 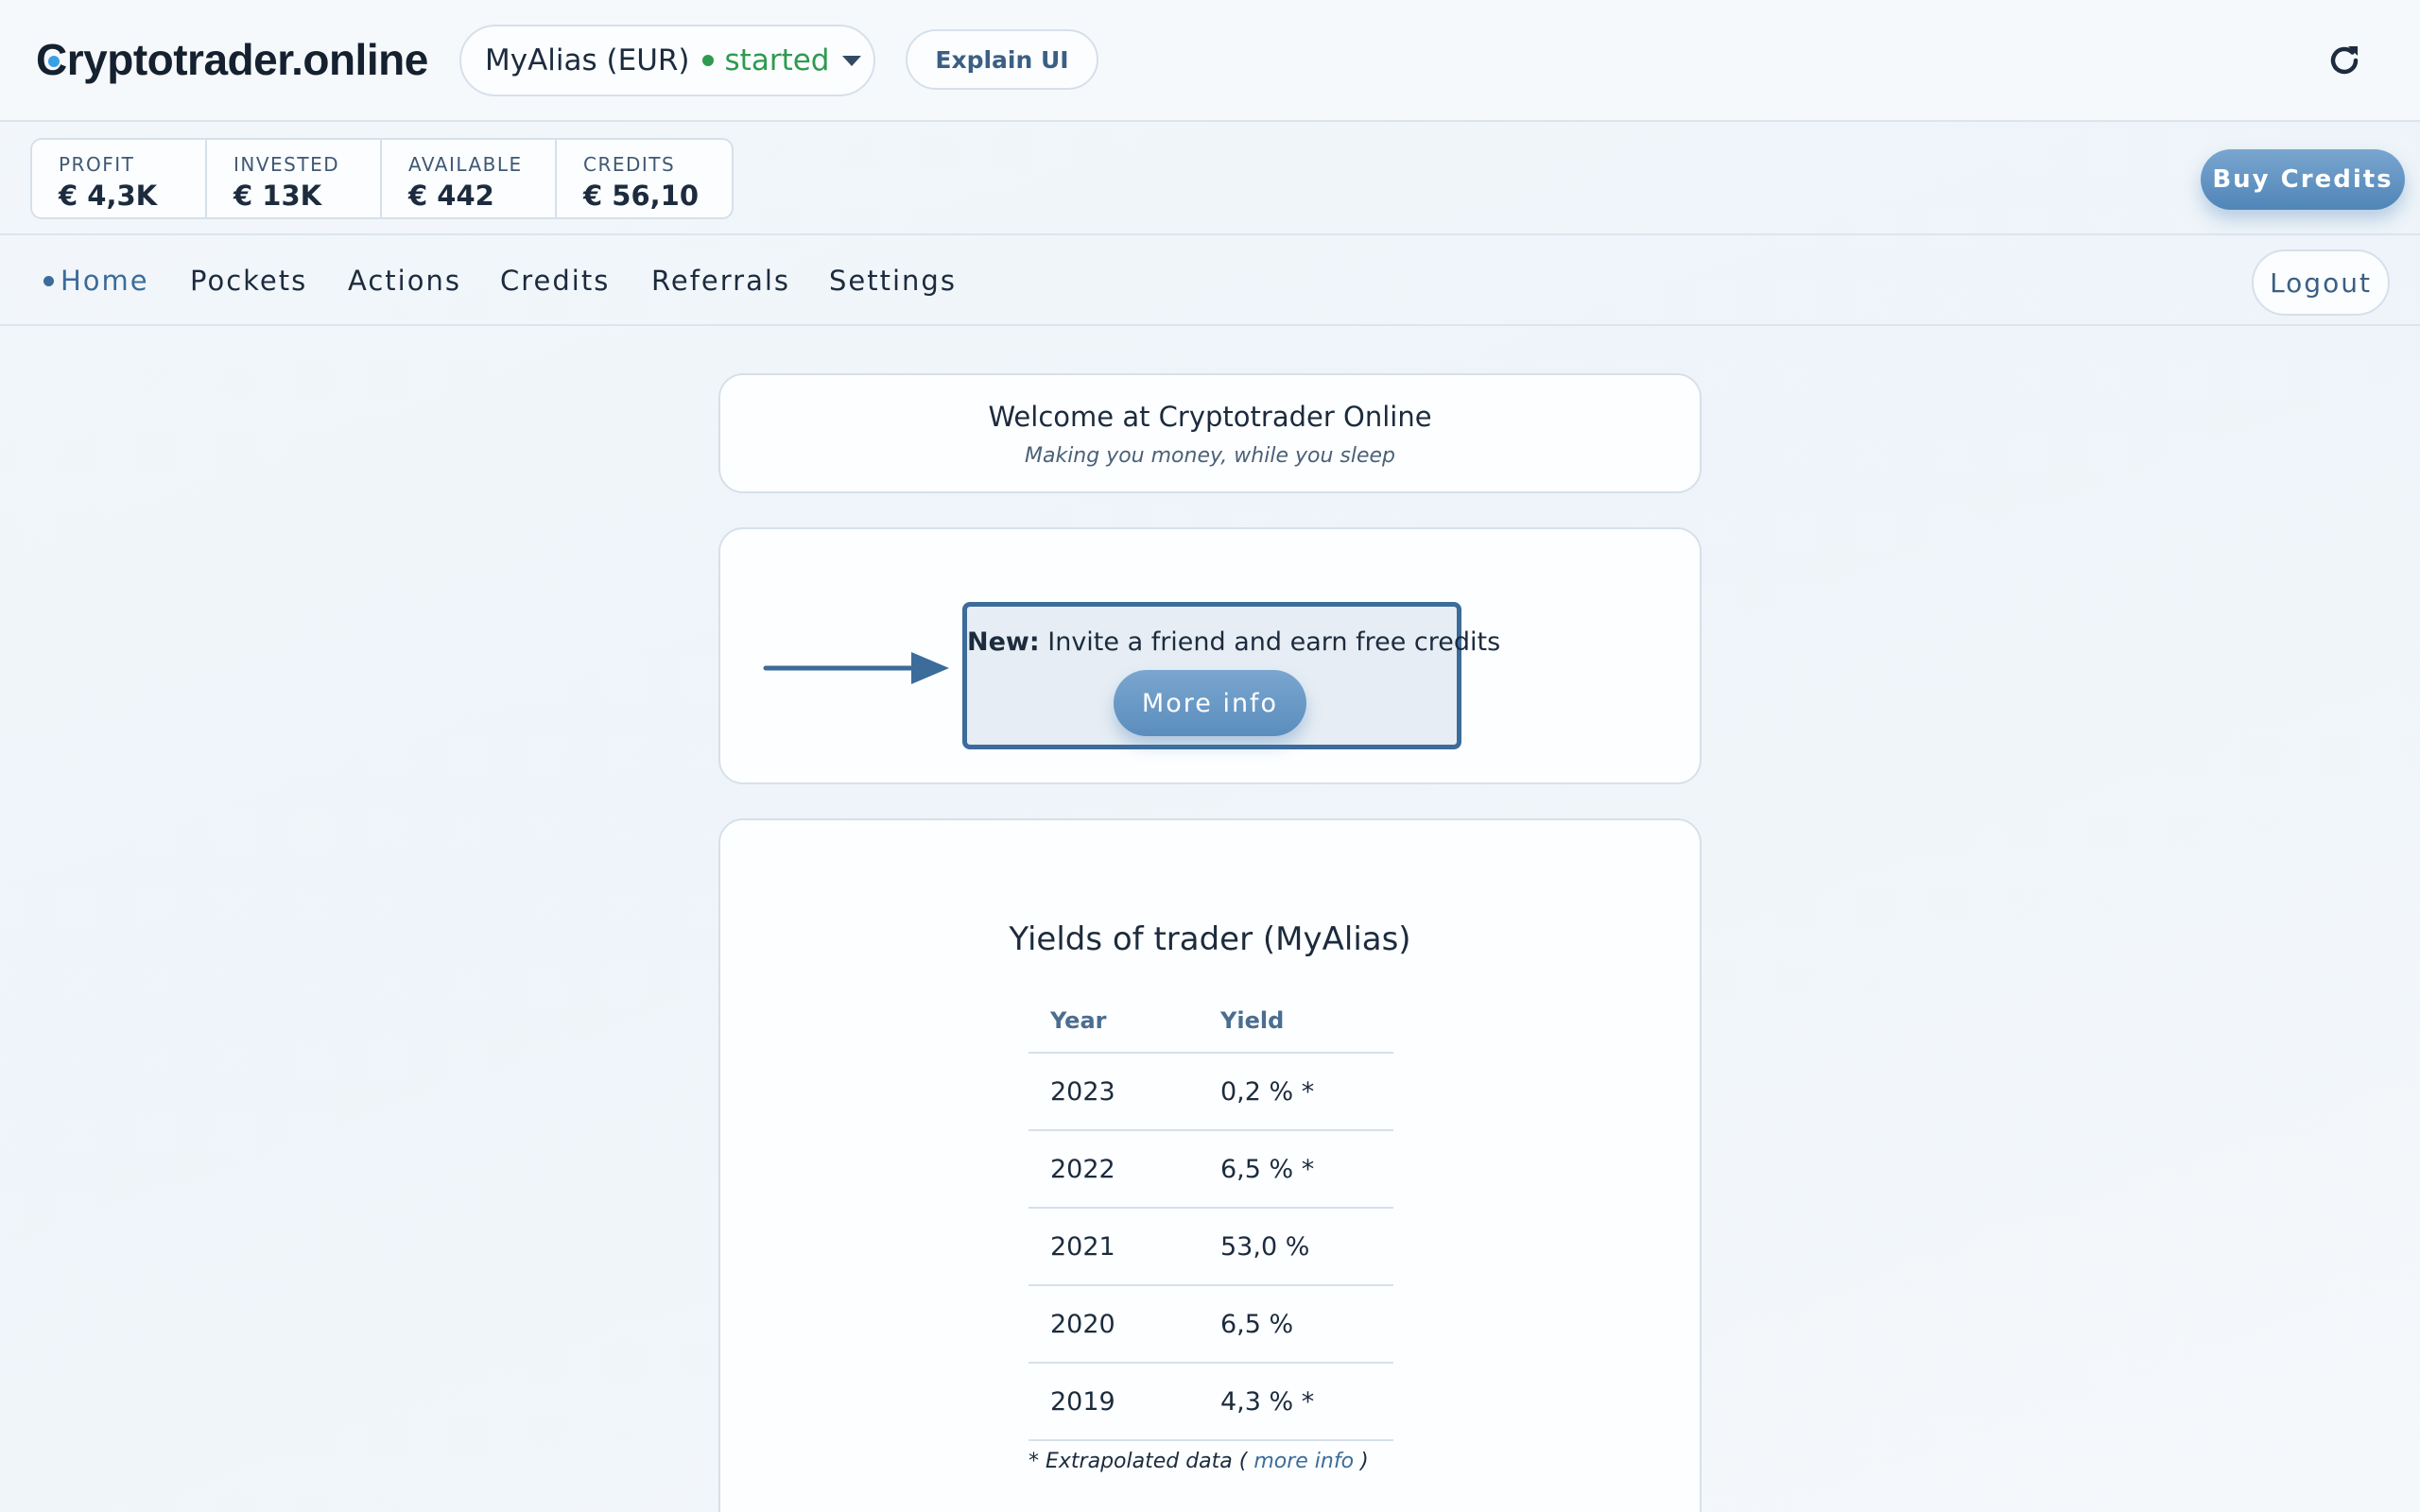 What do you see at coordinates (1210, 417) in the screenshot?
I see `welcome-title: Welcome at Cryptotrader Online` at bounding box center [1210, 417].